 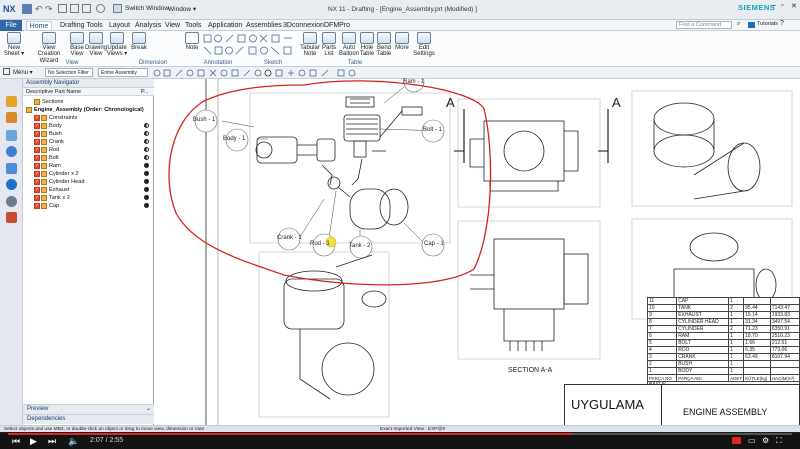 I want to click on history-icon, so click(x=11, y=201).